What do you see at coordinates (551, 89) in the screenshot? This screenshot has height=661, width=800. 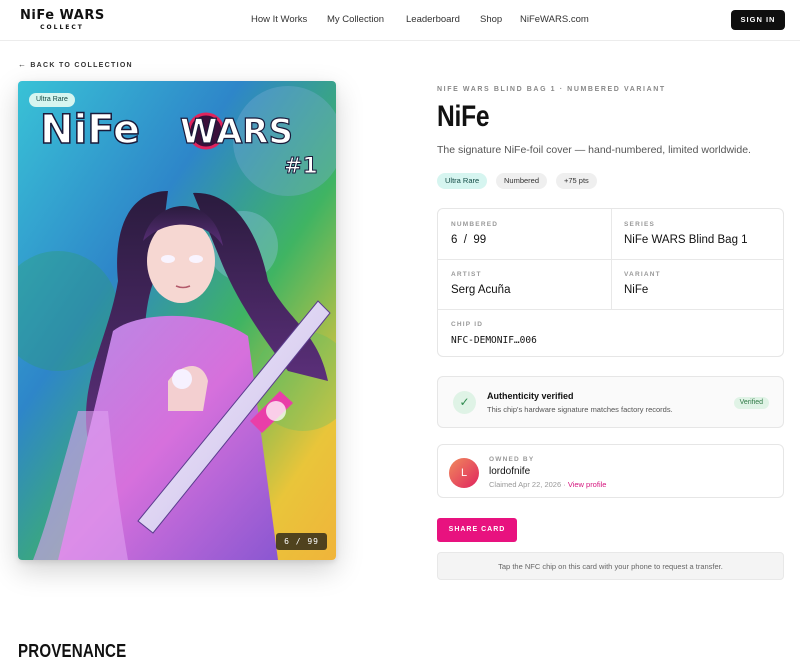 I see `series-kicker: NIFE WARS BLIND BAG 1 · NUMBERED VARIANT` at bounding box center [551, 89].